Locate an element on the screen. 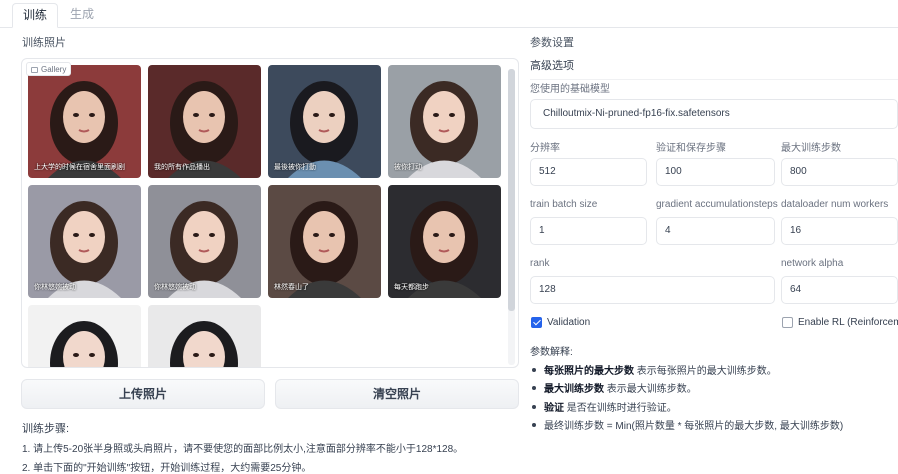 This screenshot has height=474, width=898. gallery-thumbnail: 被你打动 is located at coordinates (444, 121).